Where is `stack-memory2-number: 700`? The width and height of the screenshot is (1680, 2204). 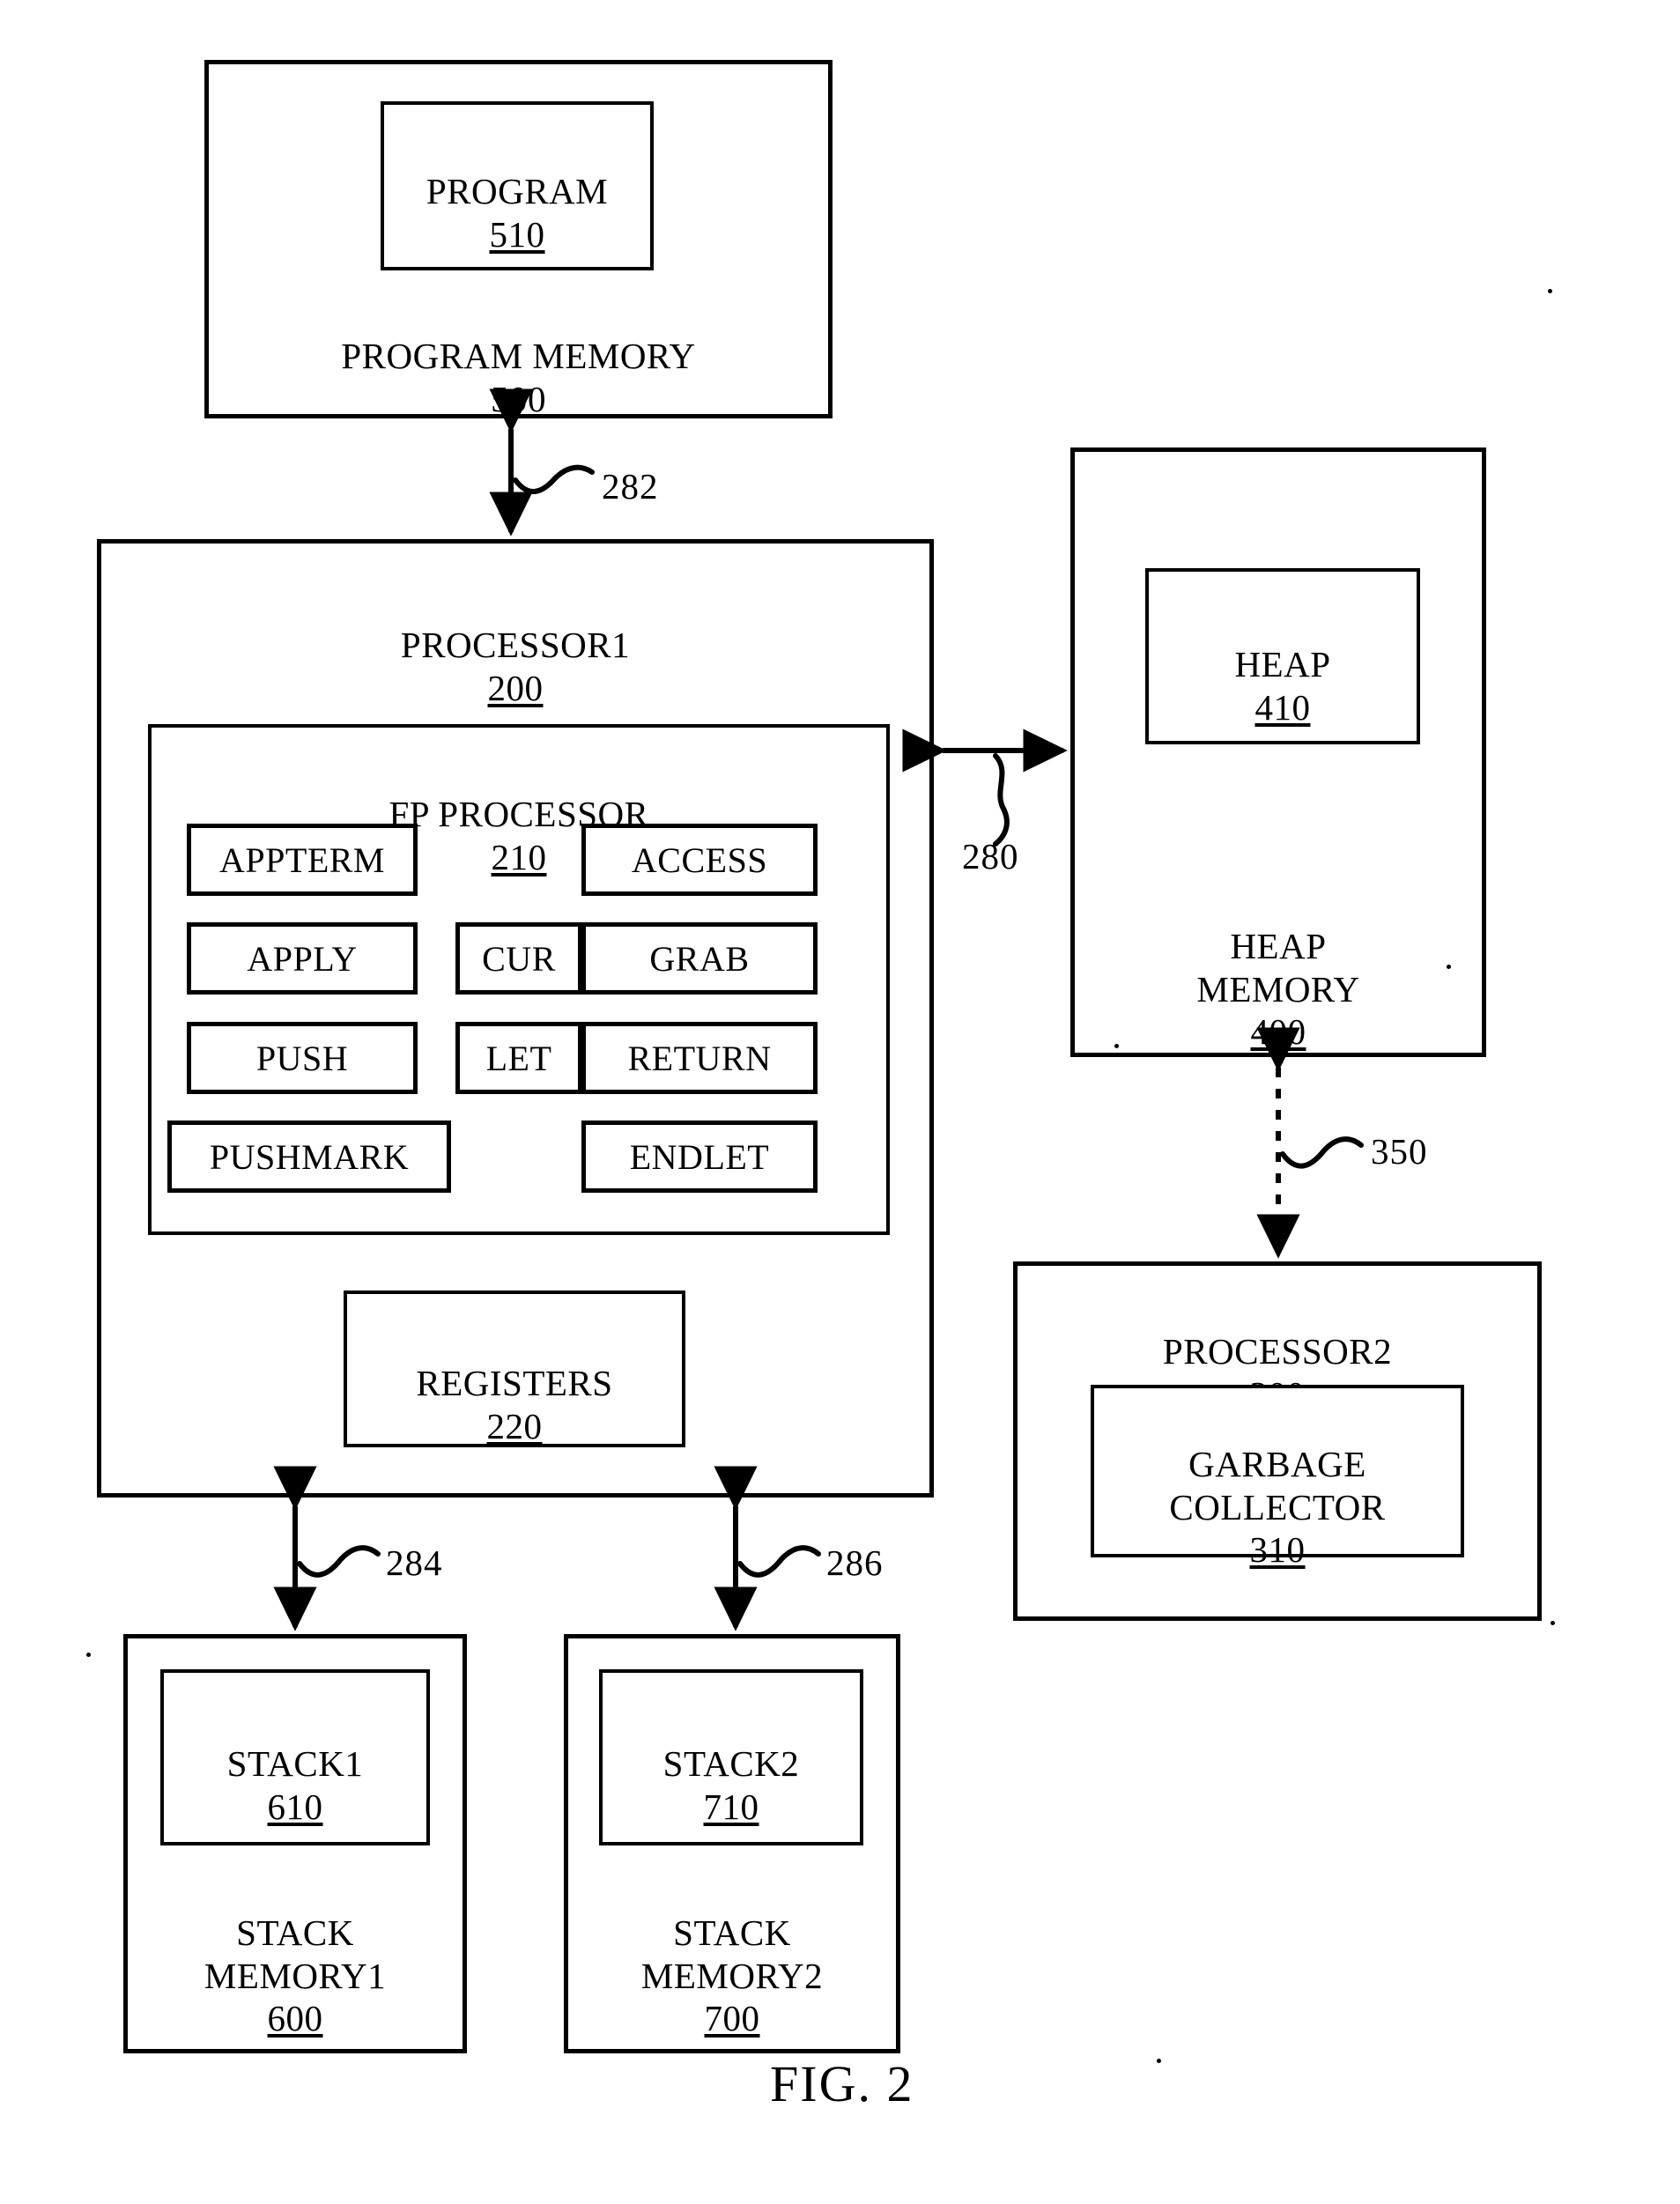
stack-memory2-number: 700 is located at coordinates (732, 2019).